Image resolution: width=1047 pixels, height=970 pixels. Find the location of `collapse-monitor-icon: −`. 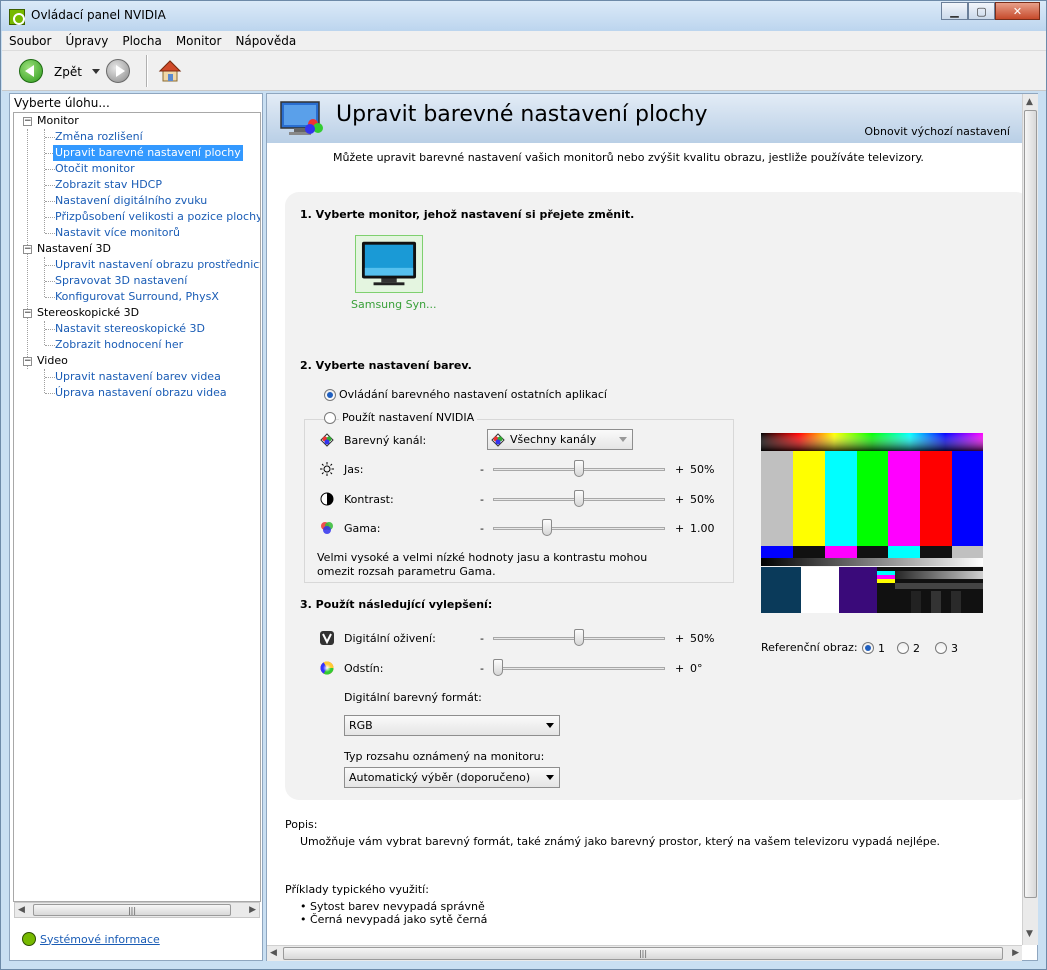

collapse-monitor-icon: − is located at coordinates (27, 121).